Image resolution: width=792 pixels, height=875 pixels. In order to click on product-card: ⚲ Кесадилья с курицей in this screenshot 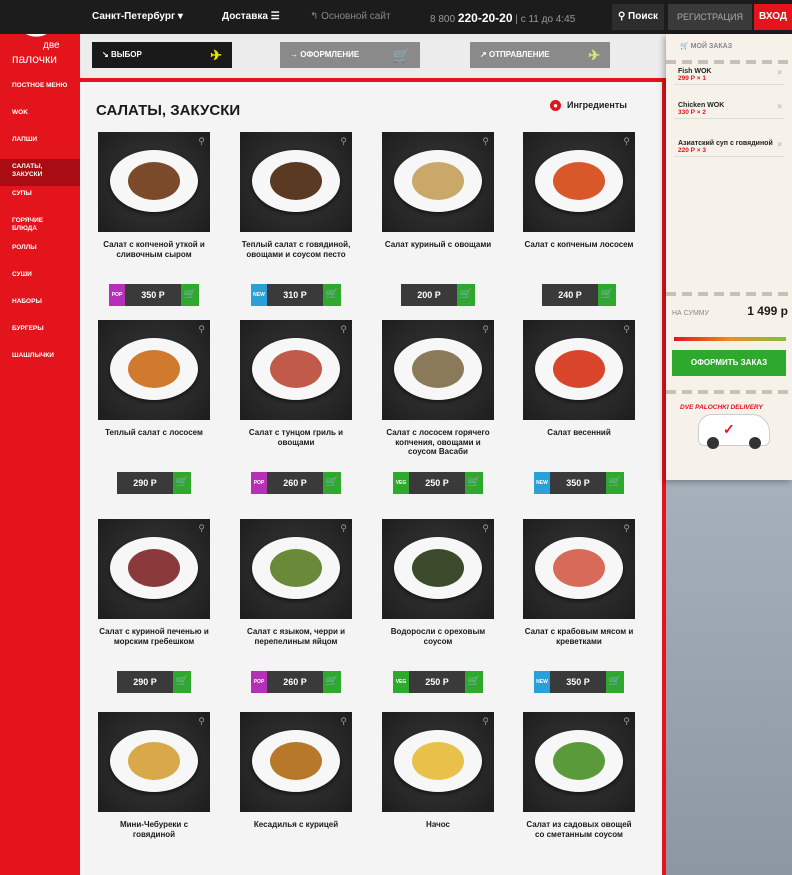, I will do `click(296, 788)`.